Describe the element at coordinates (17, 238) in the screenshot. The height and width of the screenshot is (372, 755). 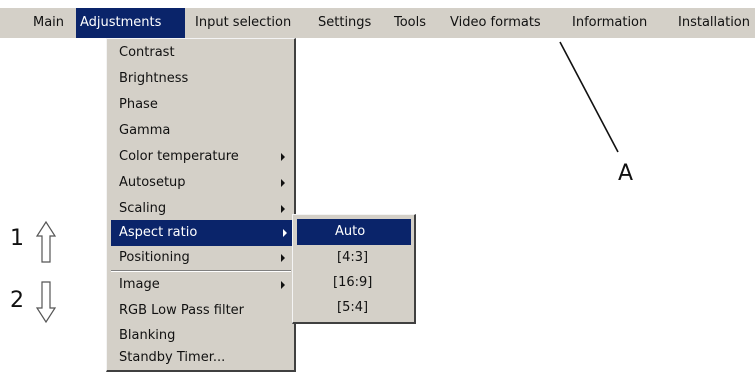
I see `callout-1: 1` at that location.